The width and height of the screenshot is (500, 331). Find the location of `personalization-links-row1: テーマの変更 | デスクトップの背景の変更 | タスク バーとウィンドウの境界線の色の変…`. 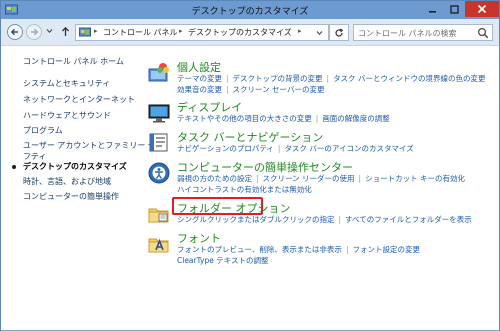

personalization-links-row1: テーマの変更 | デスクトップの背景の変更 | タスク バーとウィンドウの境界線の色の変… is located at coordinates (331, 78).